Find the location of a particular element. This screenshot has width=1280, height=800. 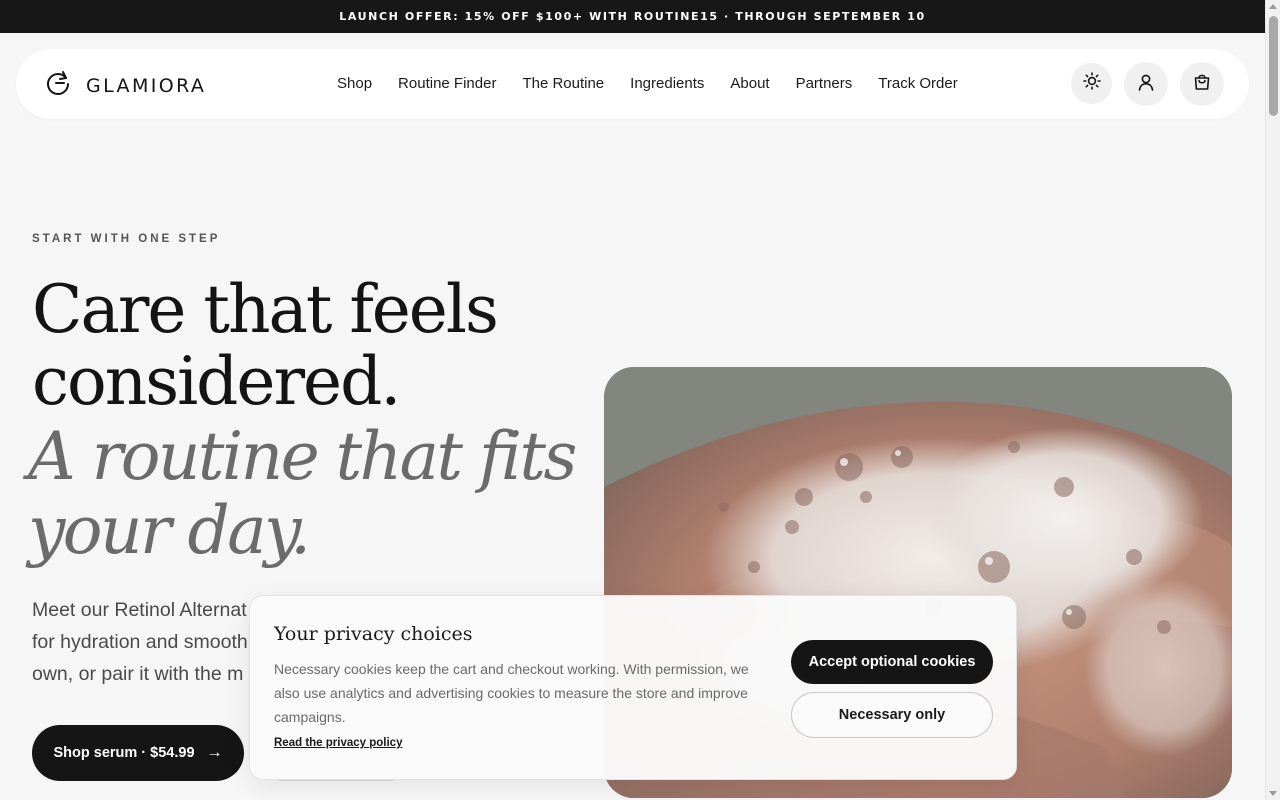

hero-lead-line2: for hydration and smooth is located at coordinates (140, 642).